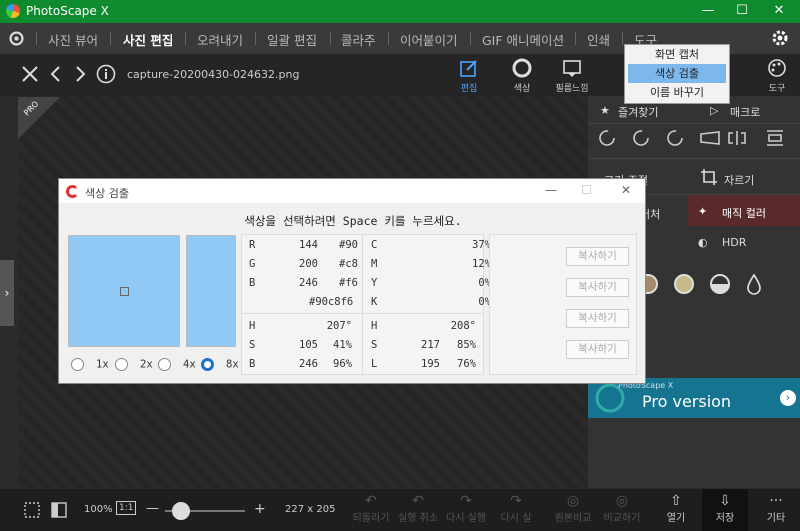 The width and height of the screenshot is (800, 531). I want to click on dialog-title: 색상 검출, so click(107, 193).